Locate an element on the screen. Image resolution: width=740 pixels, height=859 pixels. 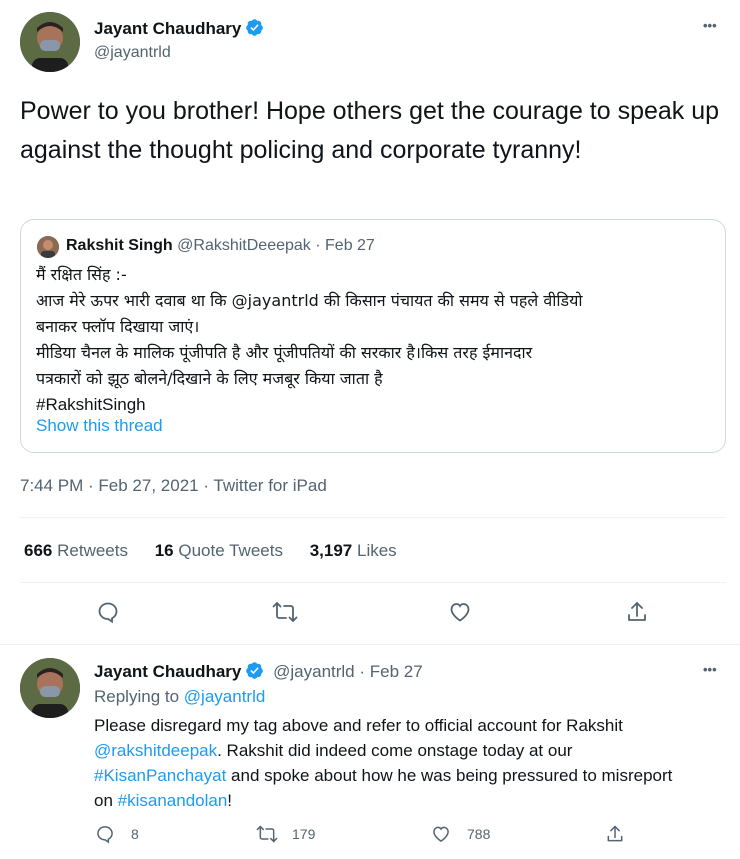
hashtag-link: #KisanPanchayat is located at coordinates (160, 775).